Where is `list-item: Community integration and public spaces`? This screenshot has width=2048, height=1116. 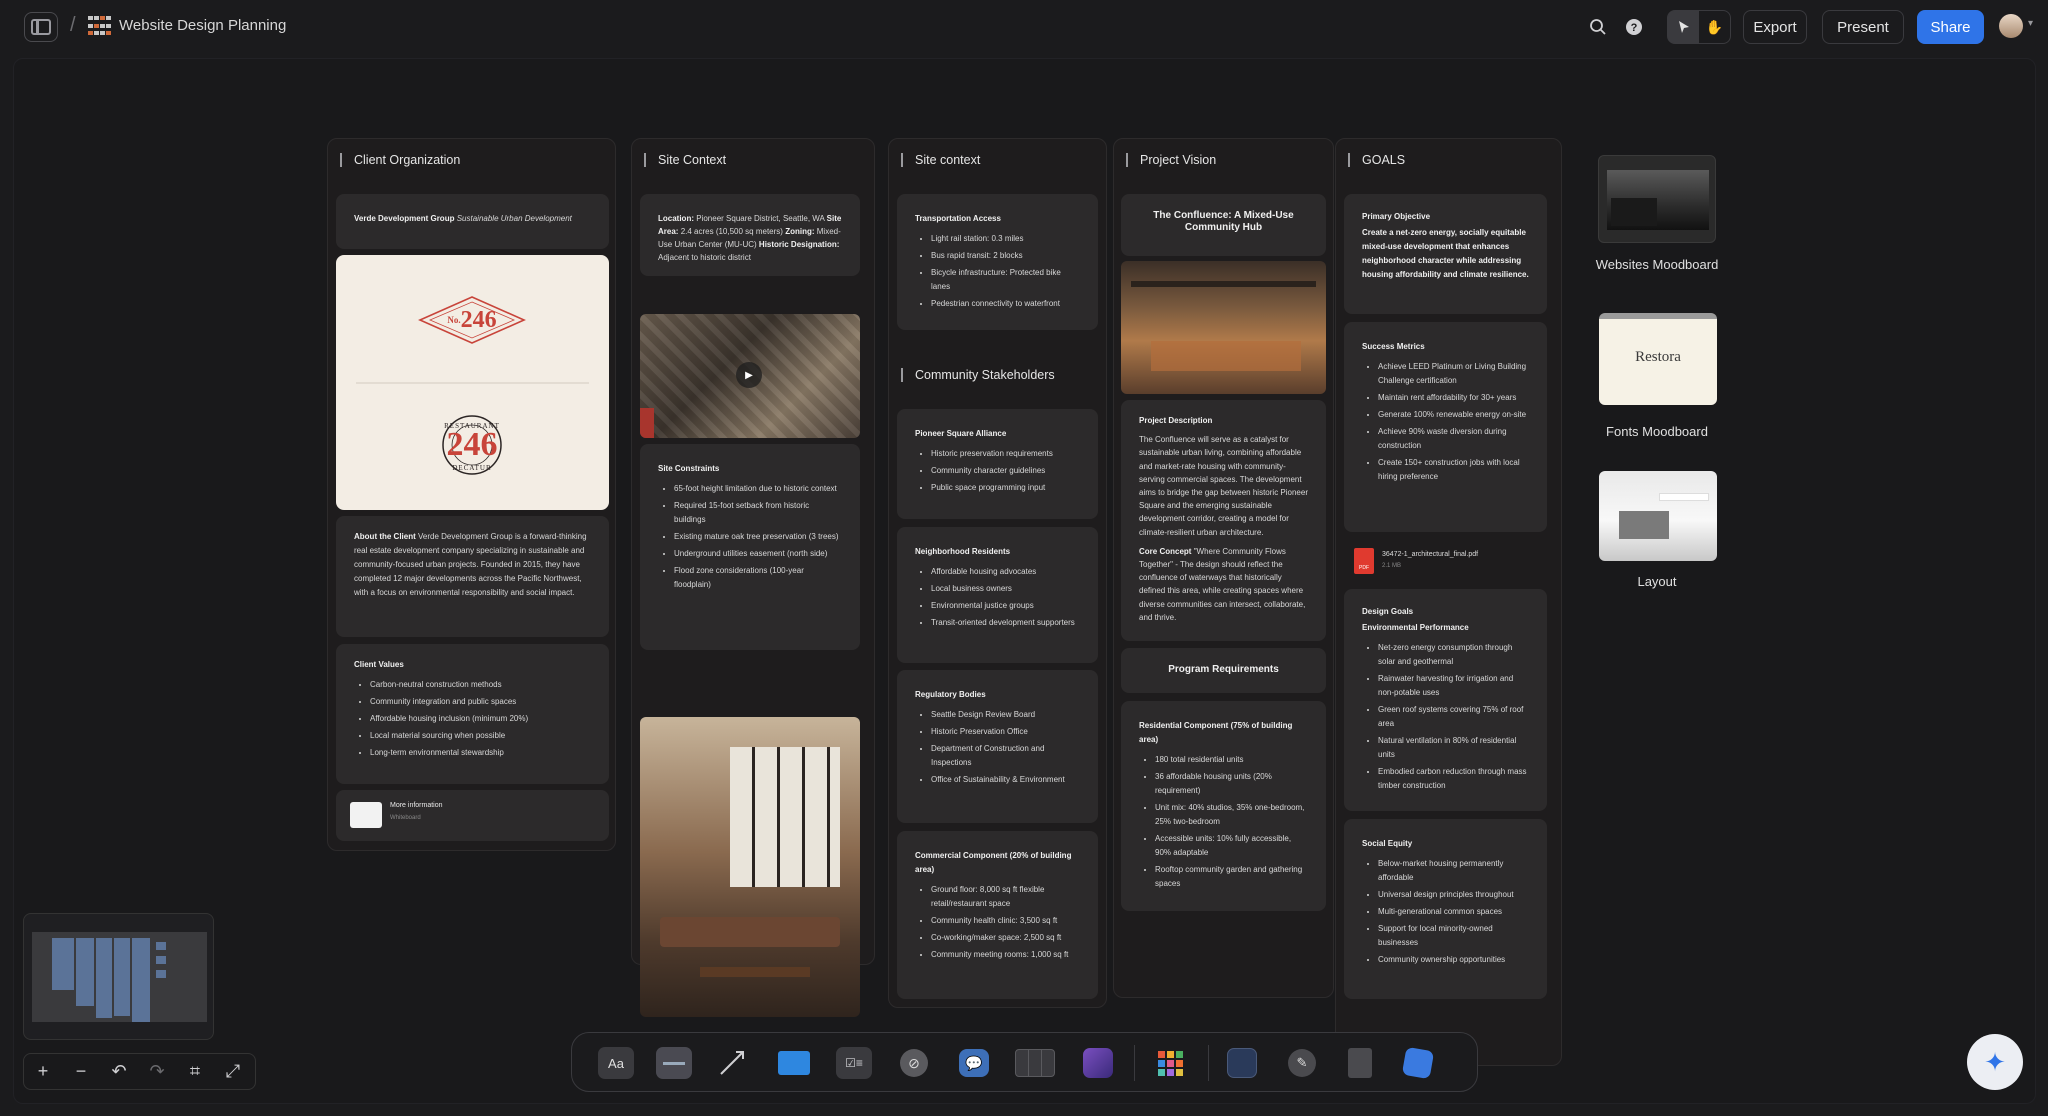 list-item: Community integration and public spaces is located at coordinates (480, 702).